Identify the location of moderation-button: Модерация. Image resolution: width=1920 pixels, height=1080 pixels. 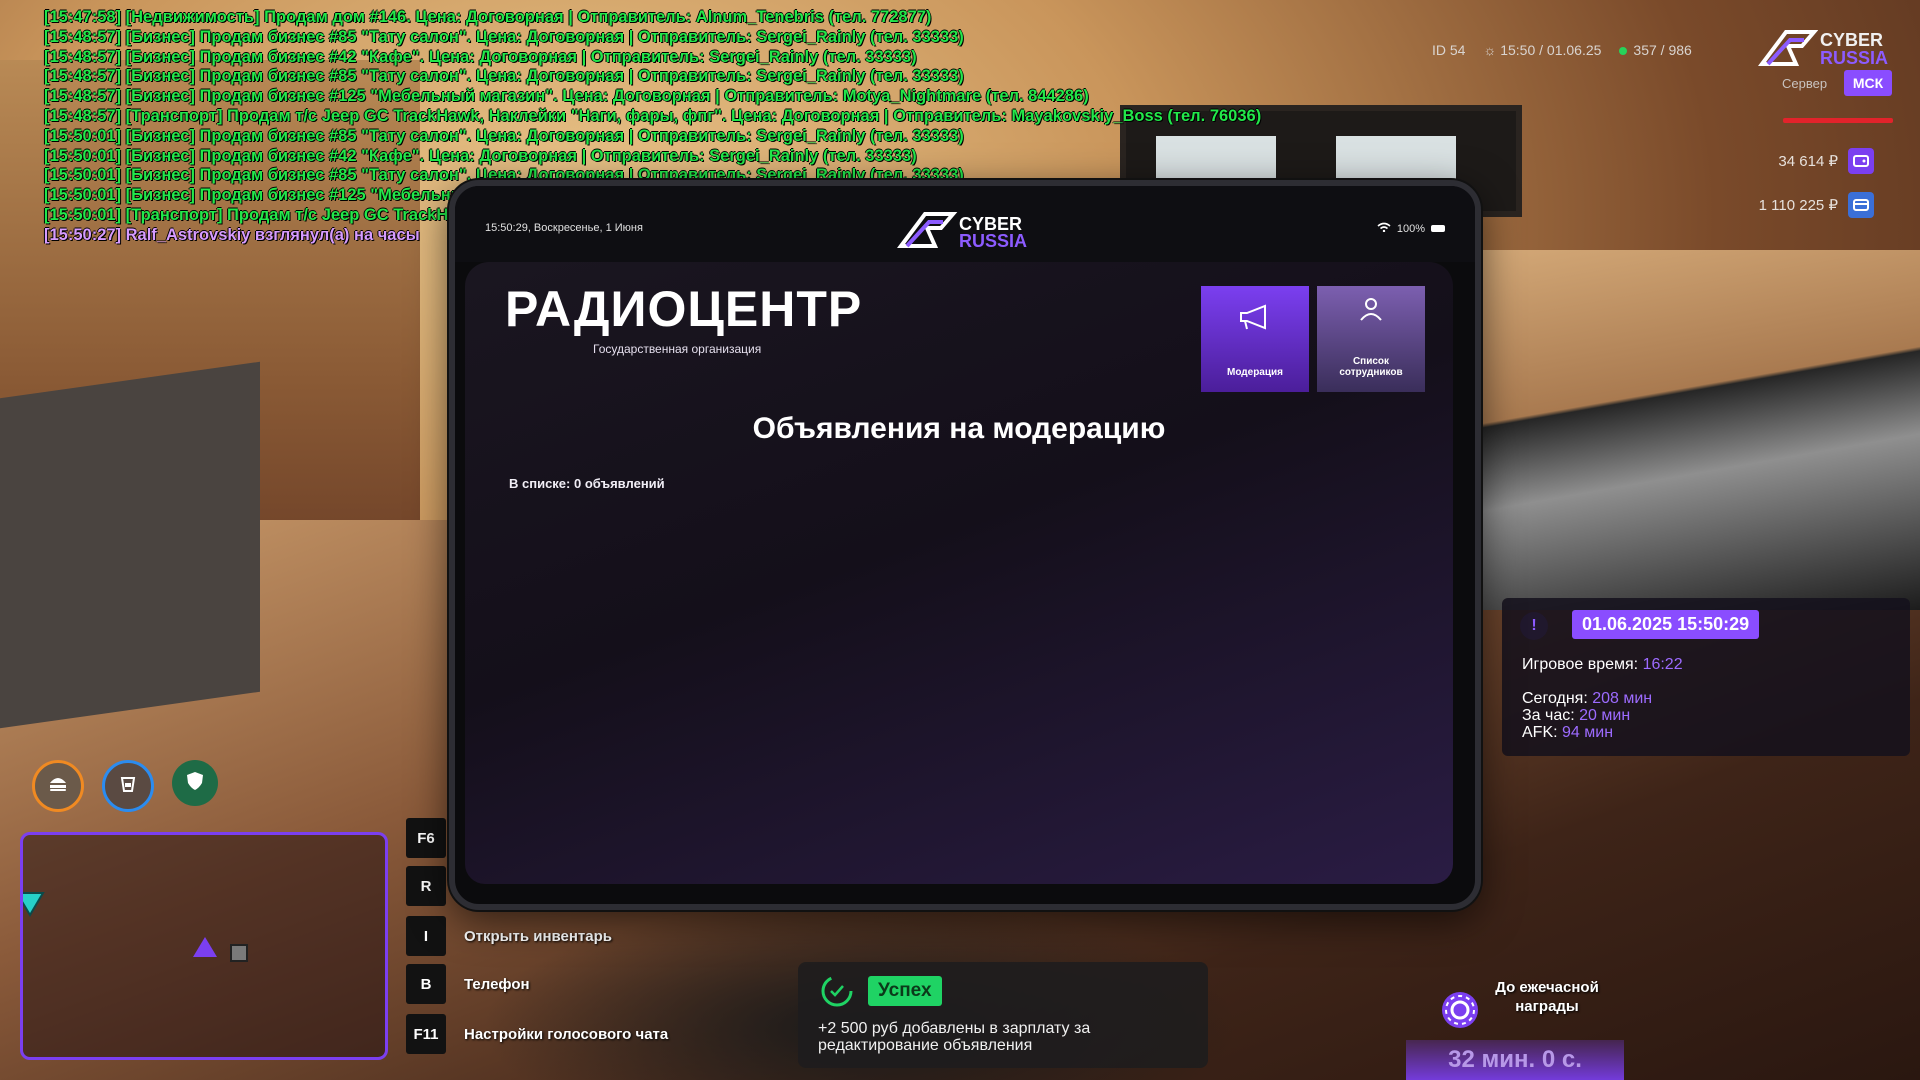
(1255, 339).